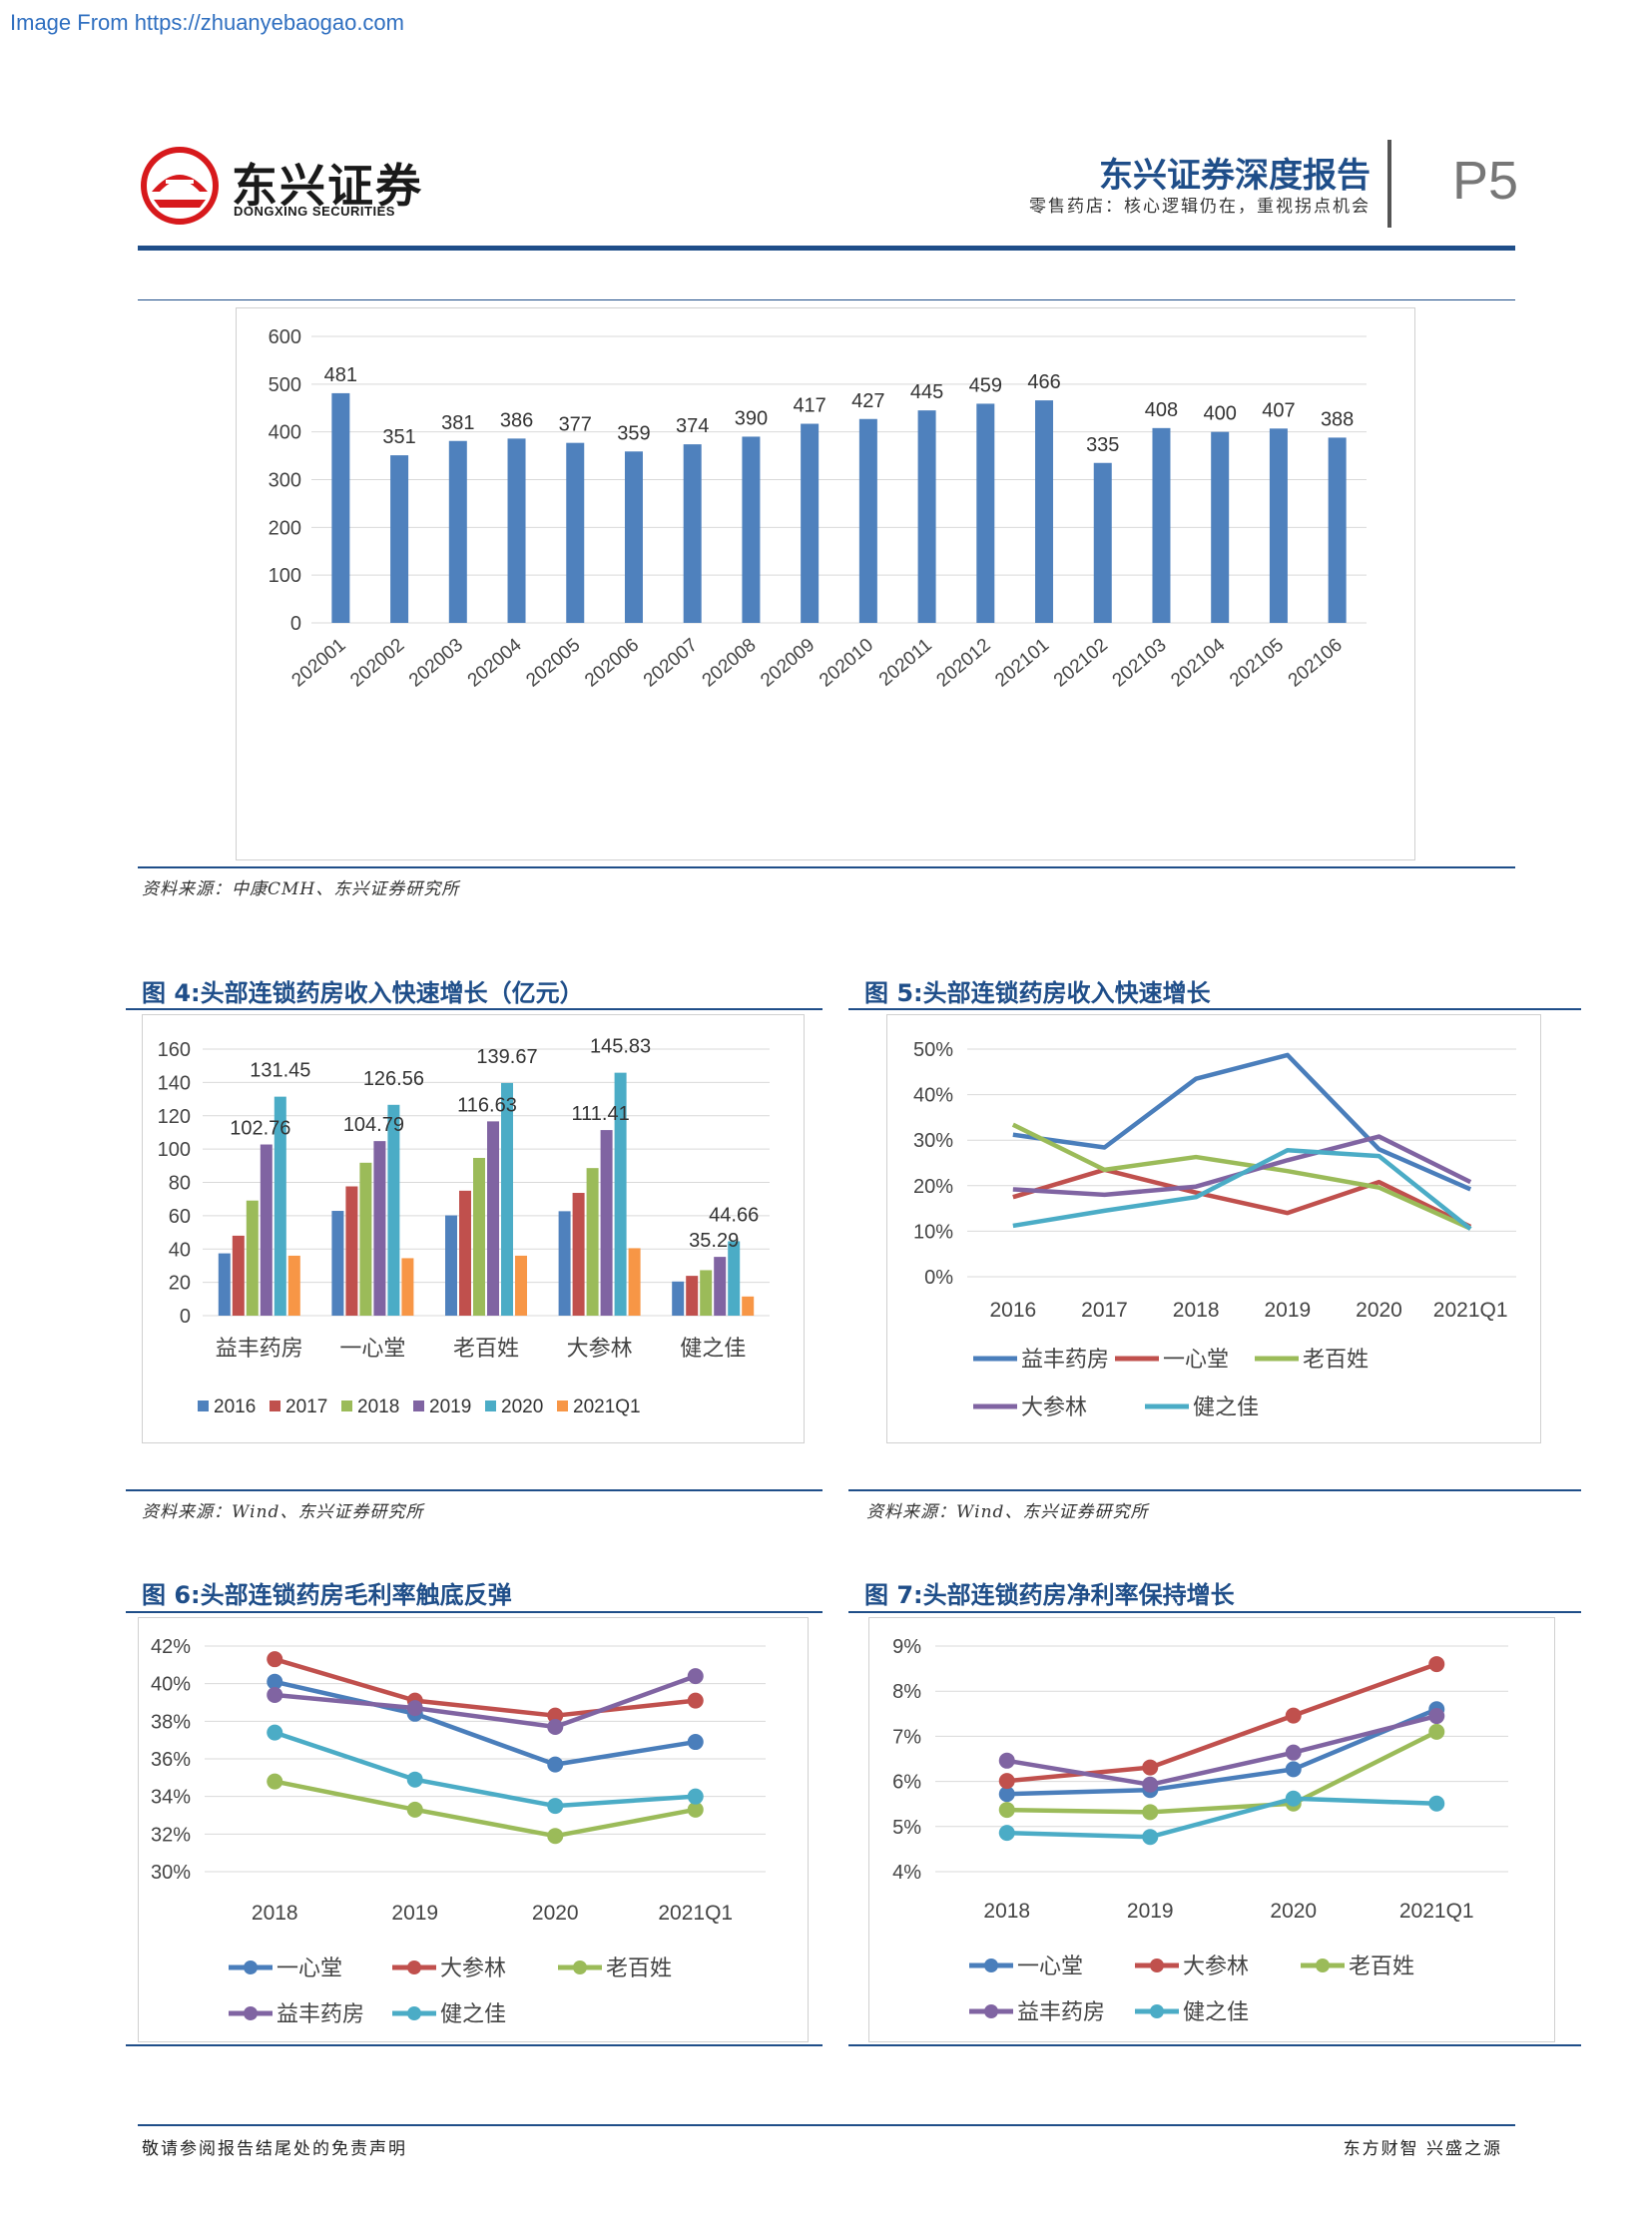 The height and width of the screenshot is (2240, 1652). I want to click on fig4-data-label: 35.29, so click(714, 1241).